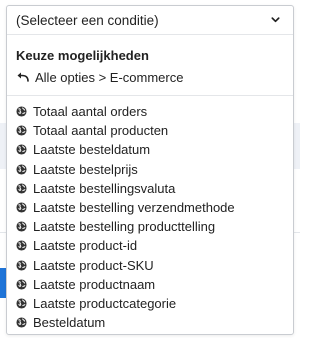 This screenshot has height=338, width=320. I want to click on option-item: Laatste productnaam, so click(150, 284).